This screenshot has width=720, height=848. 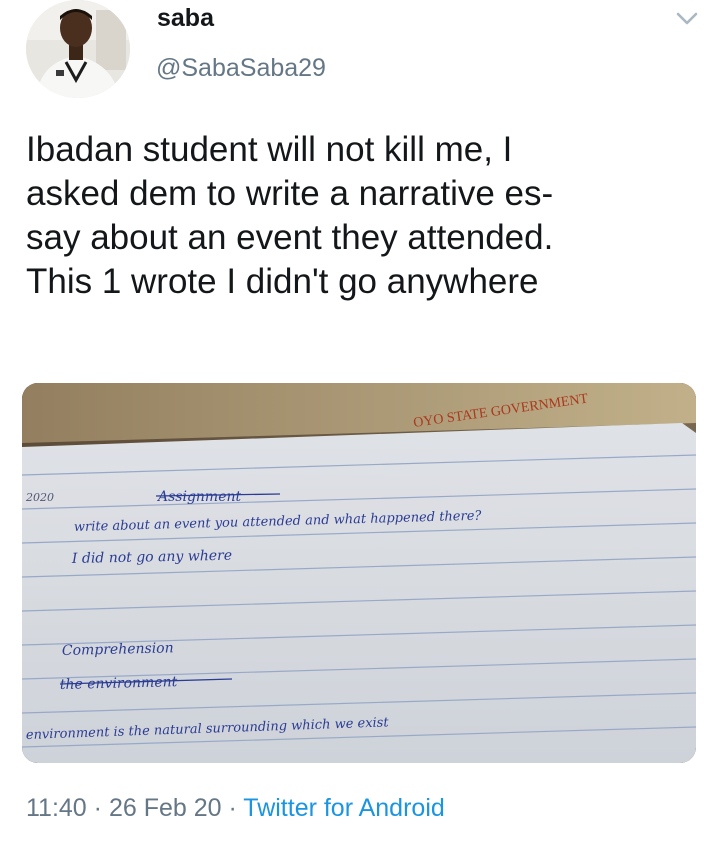 What do you see at coordinates (282, 281) in the screenshot?
I see `tweet-text-line: This 1 wrote I didn't go anywhere` at bounding box center [282, 281].